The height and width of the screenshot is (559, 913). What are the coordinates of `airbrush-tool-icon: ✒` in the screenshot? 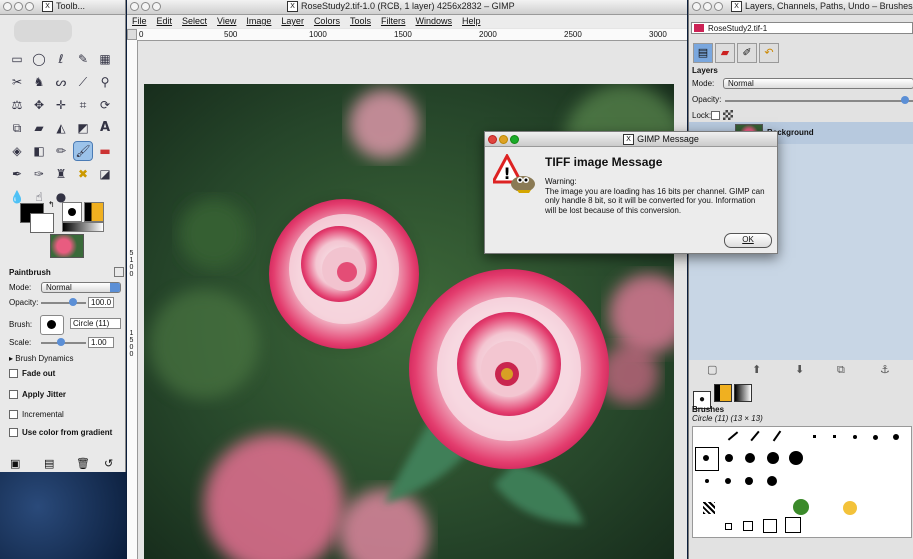 It's located at (17, 174).